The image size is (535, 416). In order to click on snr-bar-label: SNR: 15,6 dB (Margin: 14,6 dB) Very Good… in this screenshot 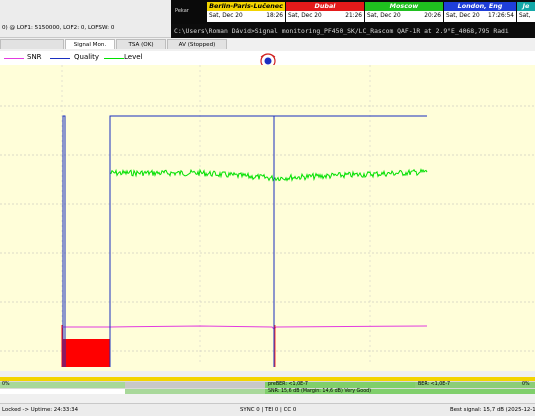, I will do `click(320, 391)`.